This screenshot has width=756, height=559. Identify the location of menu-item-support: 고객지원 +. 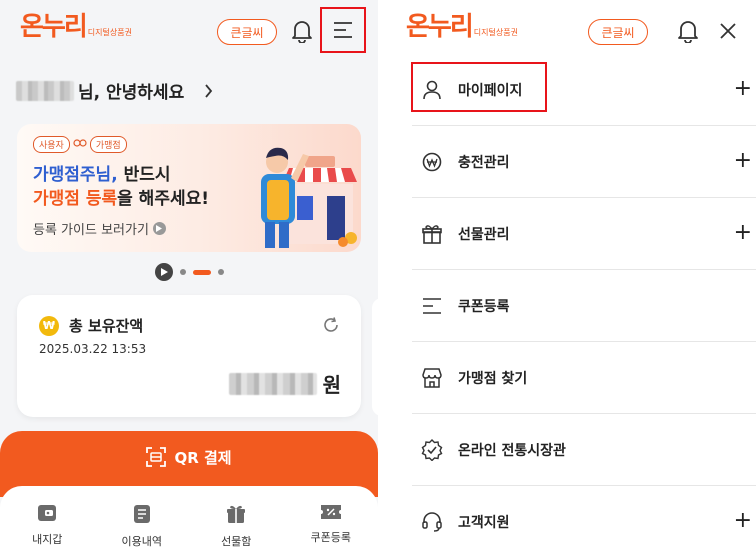
(584, 522).